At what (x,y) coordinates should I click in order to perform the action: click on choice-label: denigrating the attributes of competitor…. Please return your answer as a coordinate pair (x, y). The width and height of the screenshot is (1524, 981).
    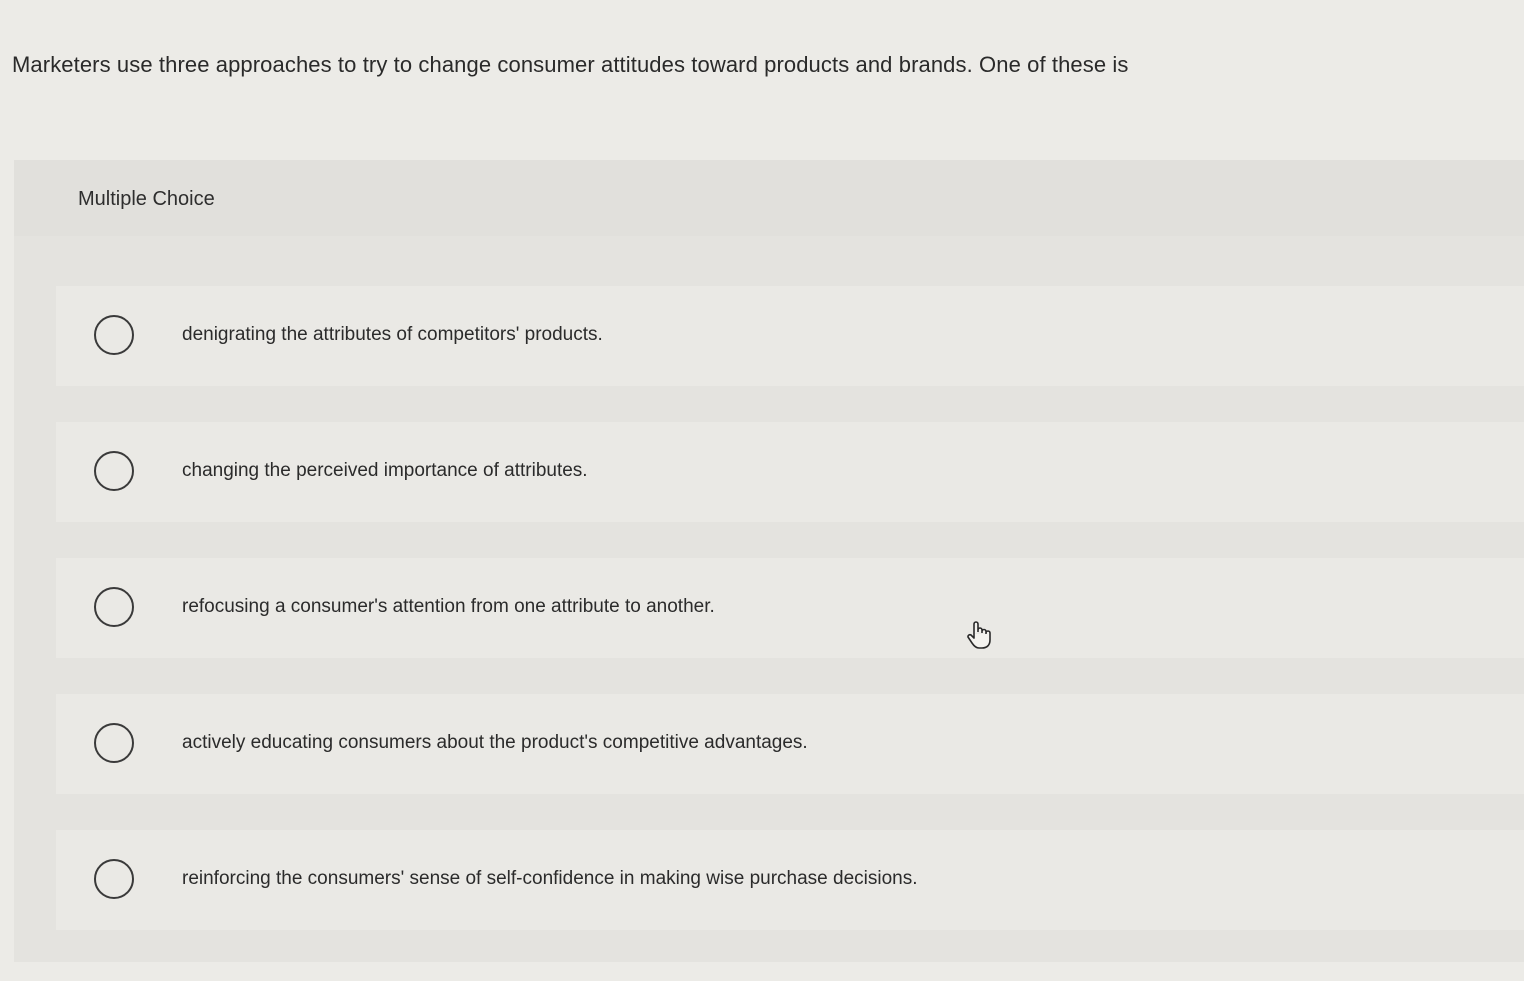
    Looking at the image, I should click on (392, 335).